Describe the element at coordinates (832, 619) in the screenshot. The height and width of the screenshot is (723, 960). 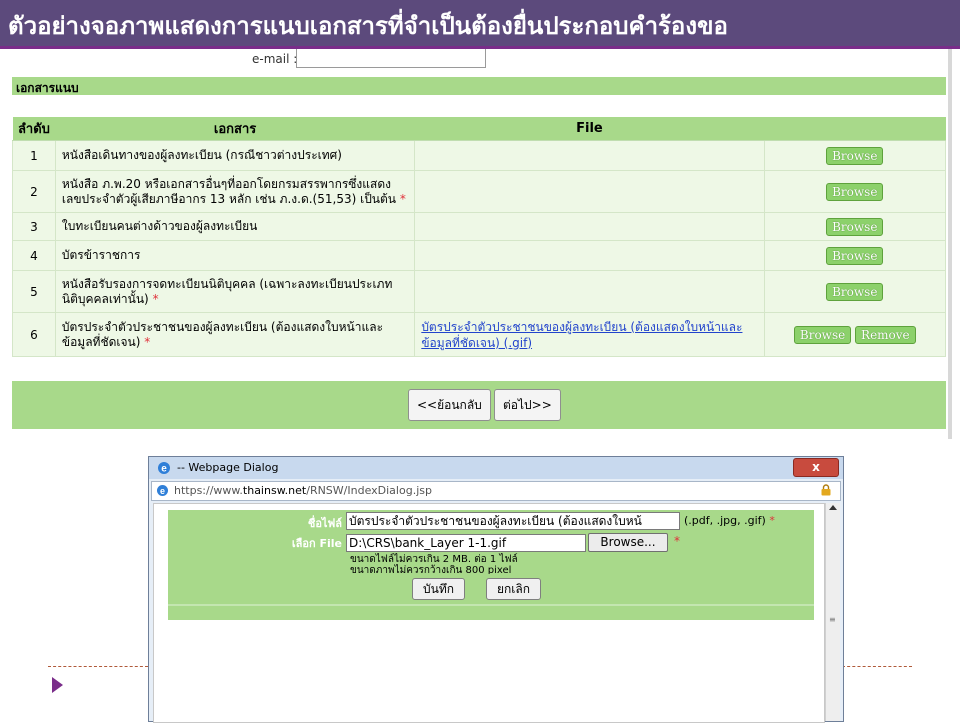
I see `scroll-grip-icon: ≡` at that location.